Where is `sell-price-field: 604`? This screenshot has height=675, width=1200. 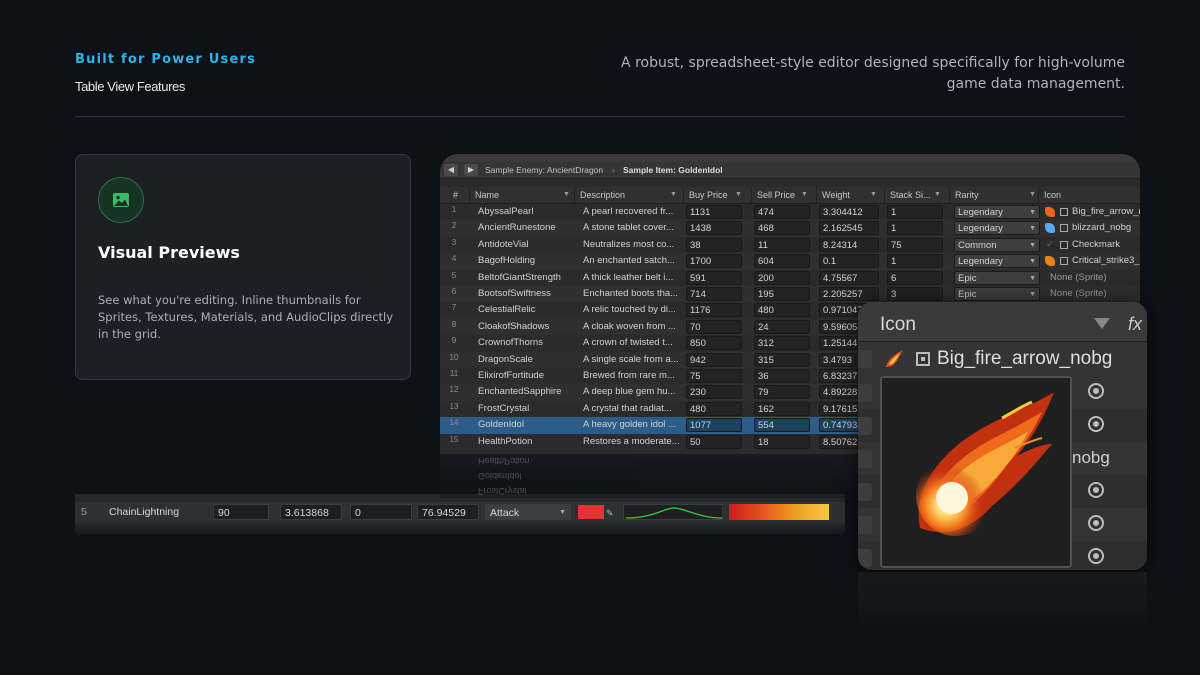 sell-price-field: 604 is located at coordinates (782, 261).